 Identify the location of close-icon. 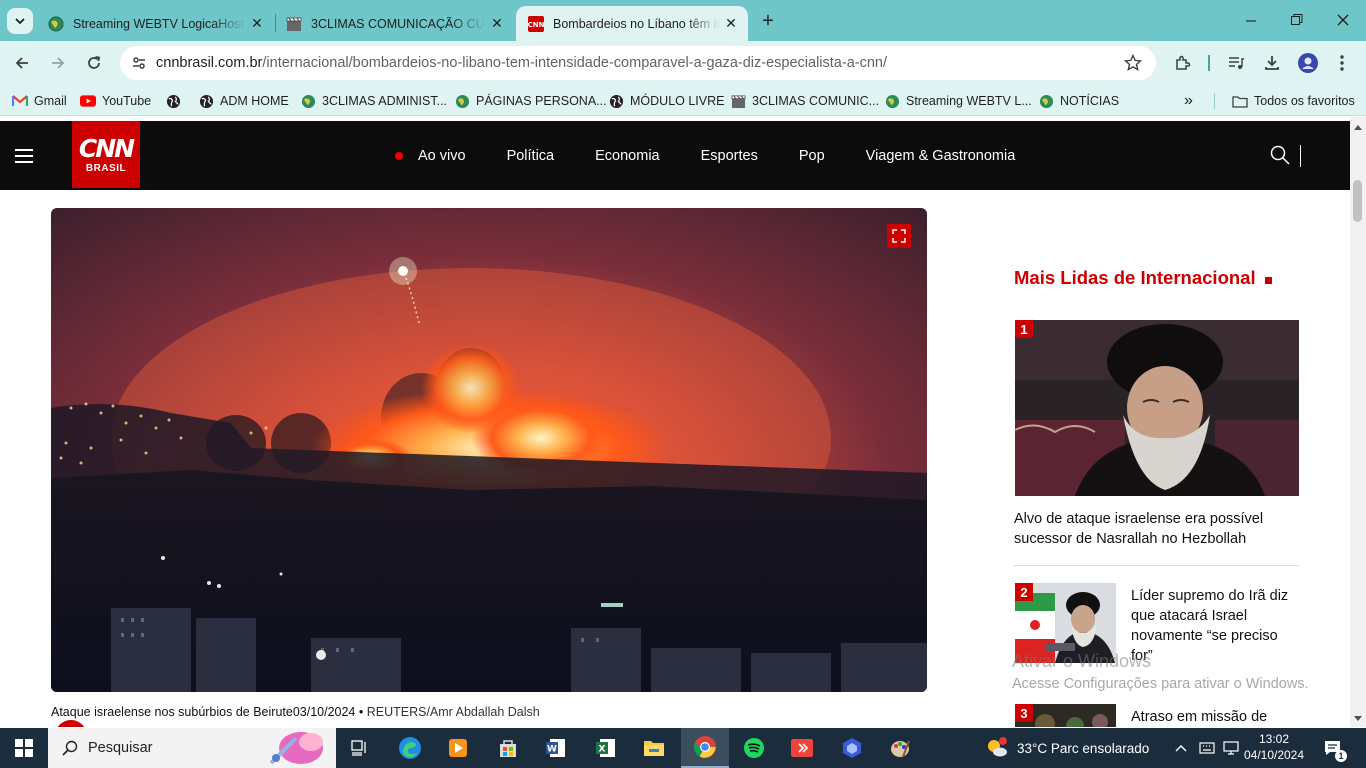
(1343, 20).